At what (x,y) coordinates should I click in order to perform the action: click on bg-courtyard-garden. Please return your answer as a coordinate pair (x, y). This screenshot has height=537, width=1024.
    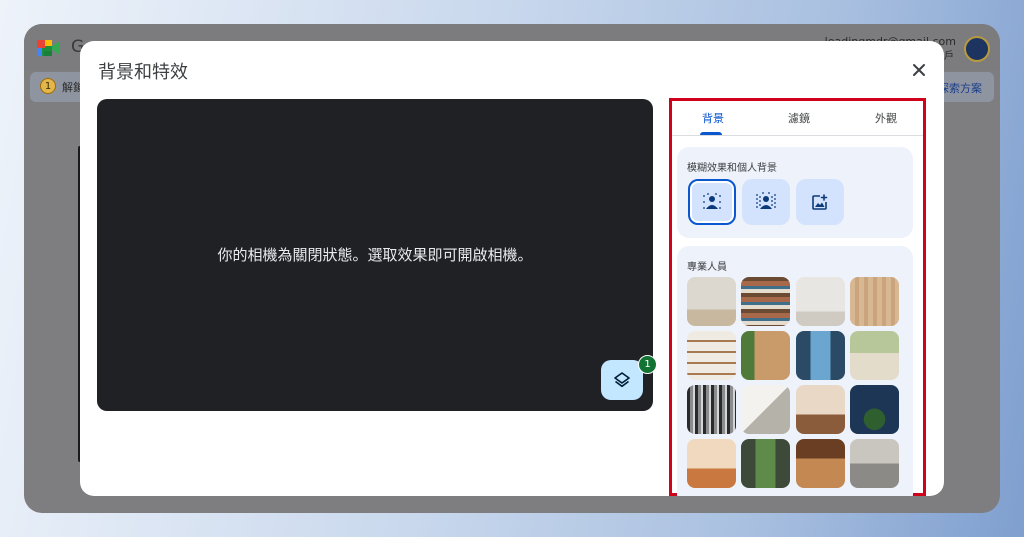
    Looking at the image, I should click on (765, 463).